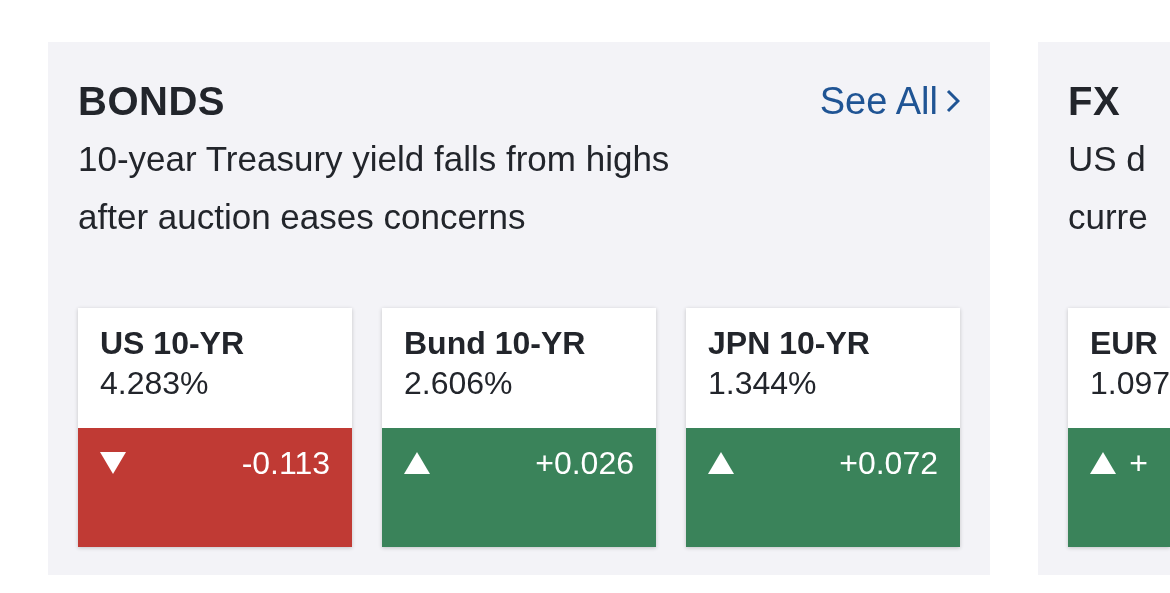 Image resolution: width=1170 pixels, height=593 pixels. Describe the element at coordinates (823, 427) in the screenshot. I see `quote-card: JPN 10-YR 1.344% +0.072` at that location.